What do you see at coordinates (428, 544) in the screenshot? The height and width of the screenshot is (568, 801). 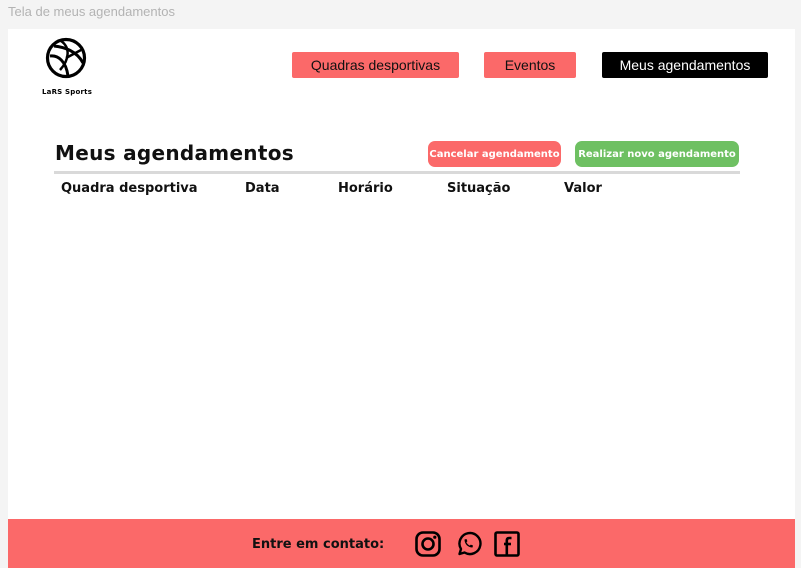 I see `instagram-icon` at bounding box center [428, 544].